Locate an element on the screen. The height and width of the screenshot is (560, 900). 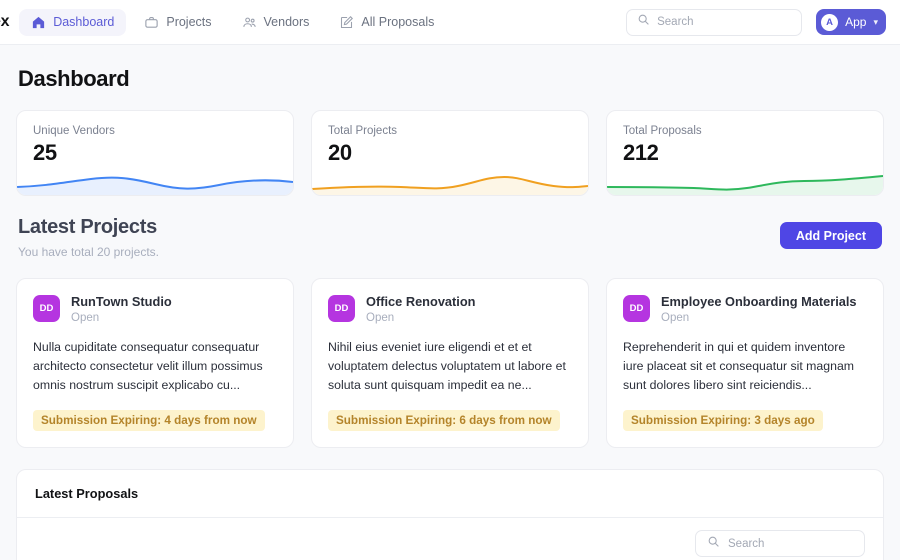
project-card-header: DD Office Renovation Open is located at coordinates (450, 309).